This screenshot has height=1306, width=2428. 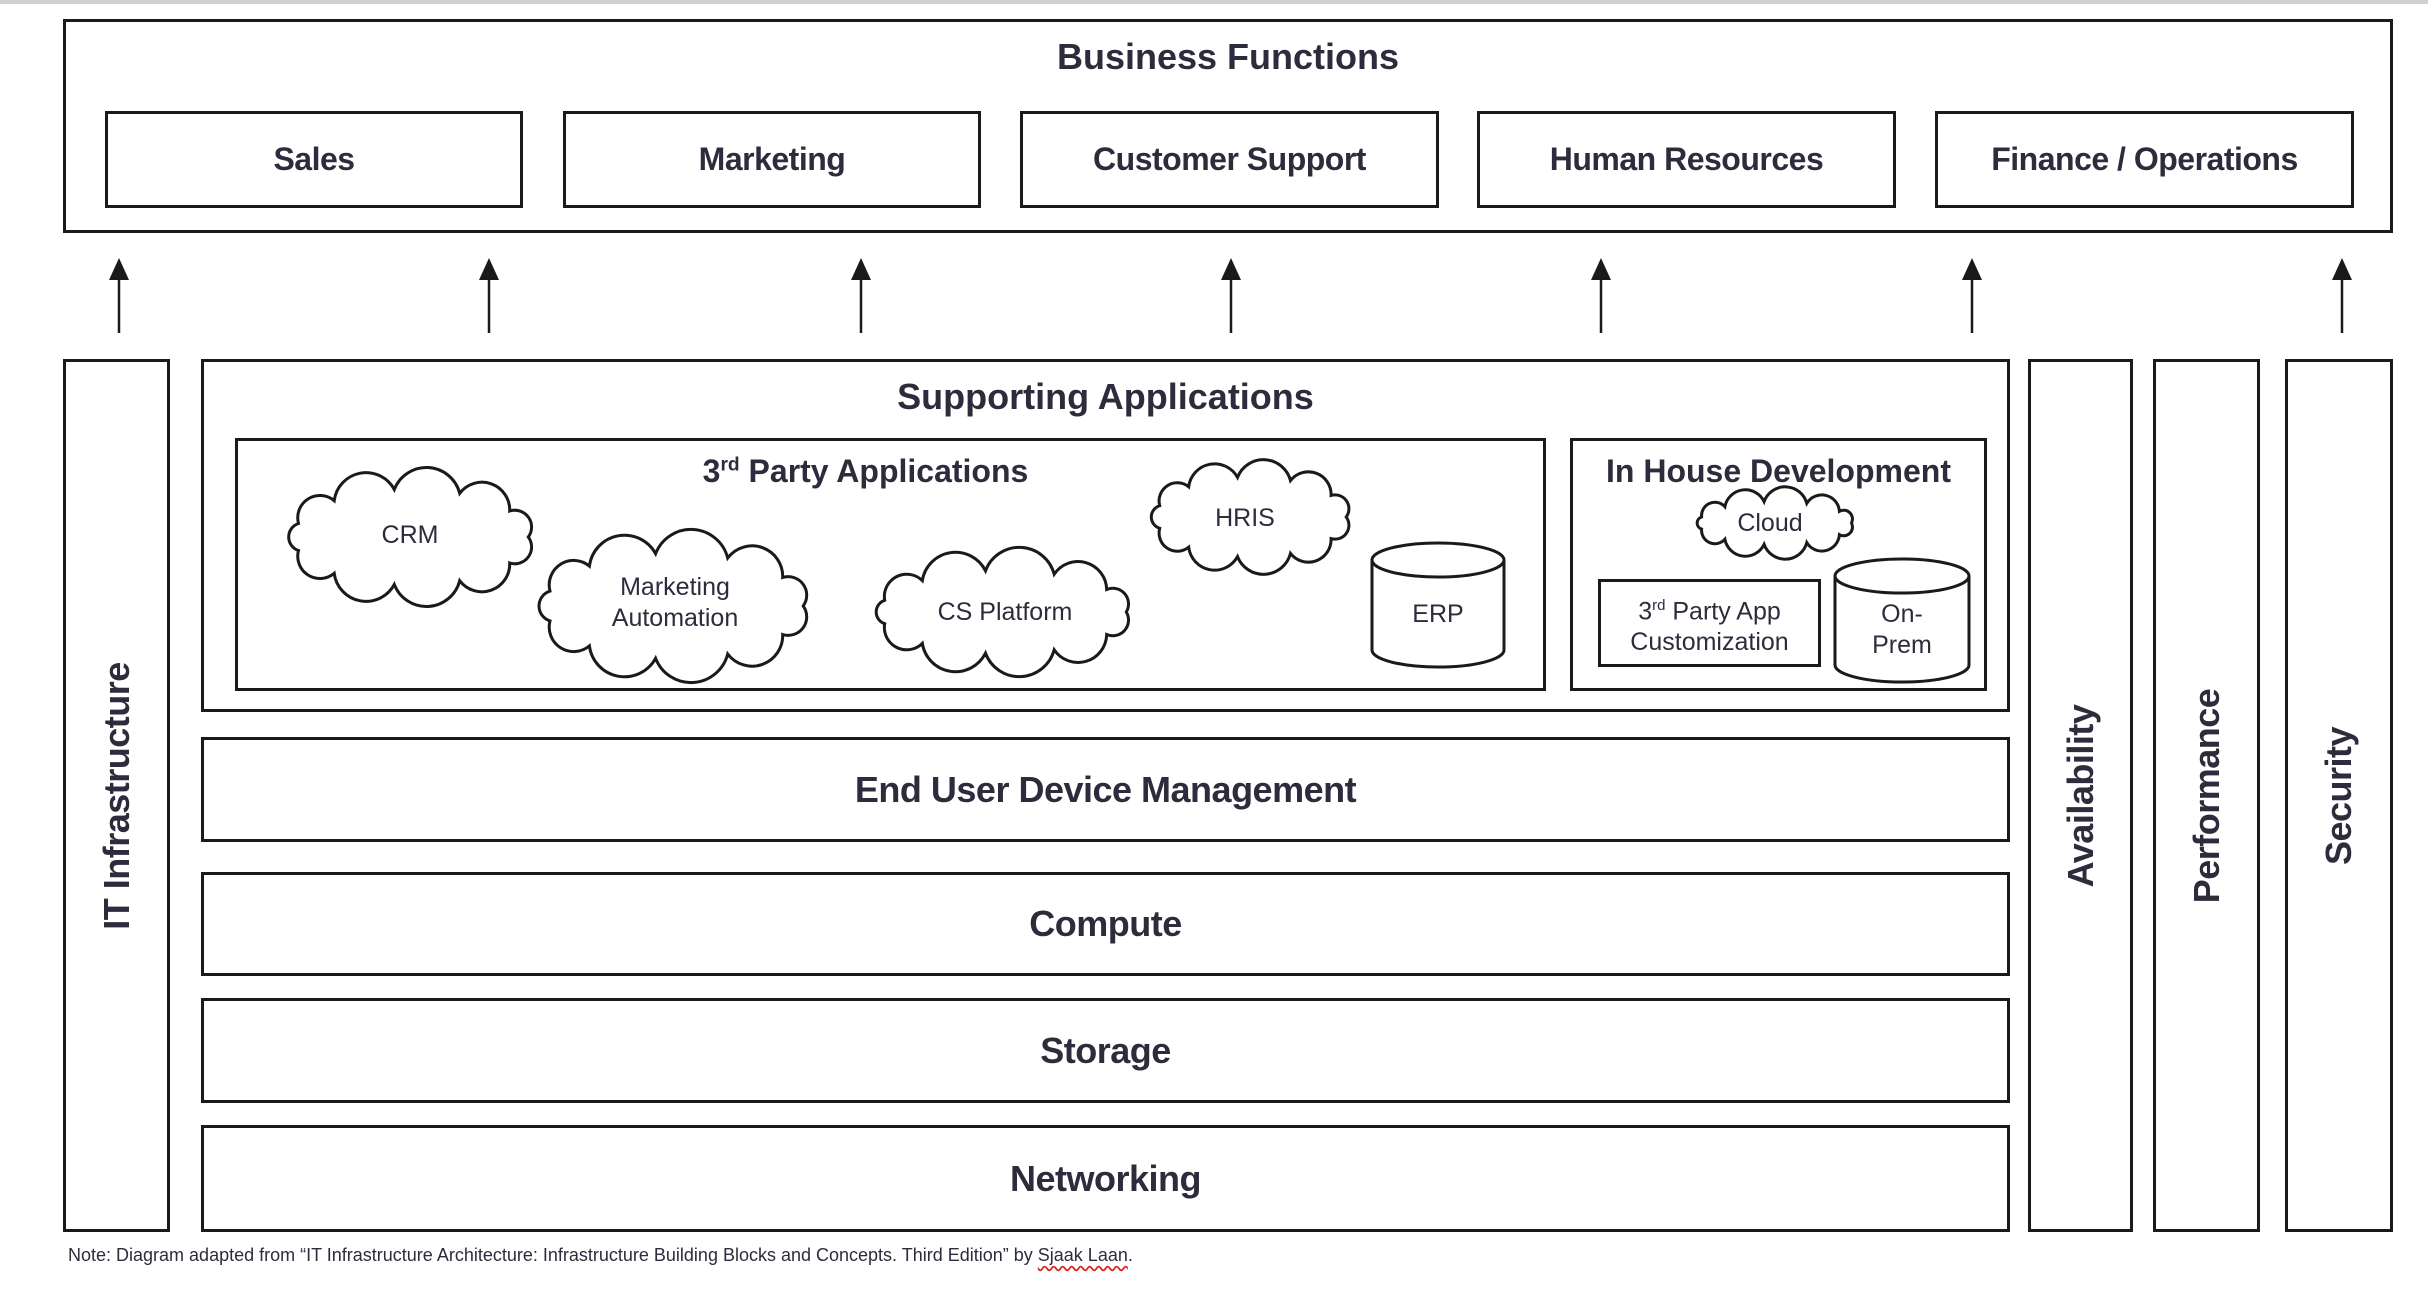 I want to click on author-name: Sjaak Laan, so click(x=1082, y=1255).